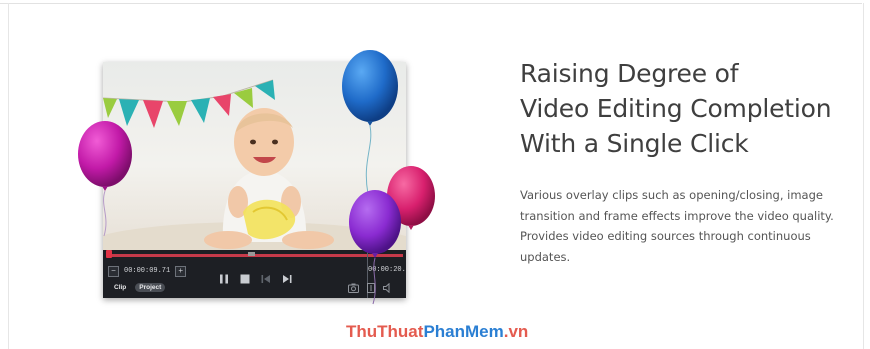 The image size is (870, 349). Describe the element at coordinates (375, 247) in the screenshot. I see `purple-balloon-illustration` at that location.